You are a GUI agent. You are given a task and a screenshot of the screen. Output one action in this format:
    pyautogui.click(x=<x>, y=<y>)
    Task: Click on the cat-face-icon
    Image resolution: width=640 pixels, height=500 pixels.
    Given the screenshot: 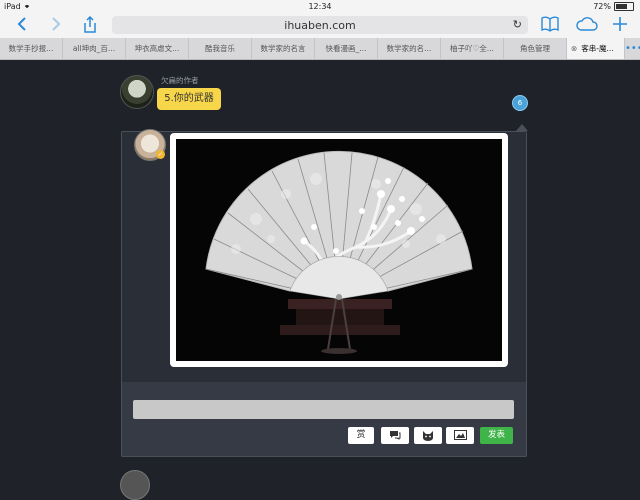 What is the action you would take?
    pyautogui.click(x=428, y=436)
    